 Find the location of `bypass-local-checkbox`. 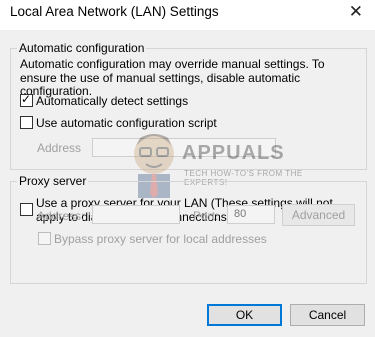

bypass-local-checkbox is located at coordinates (44, 238).